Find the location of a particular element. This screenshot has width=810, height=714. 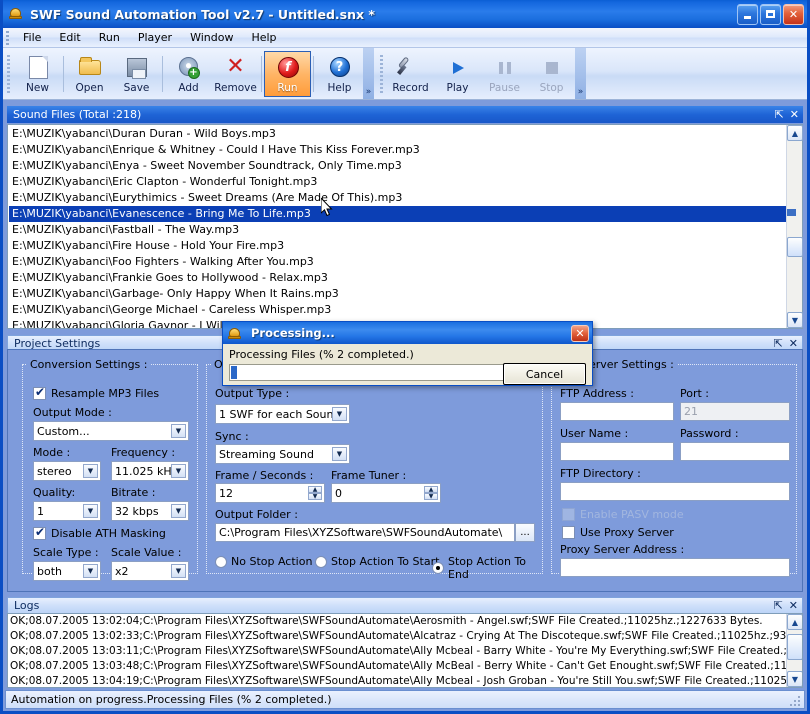

play-button: Play is located at coordinates (457, 74).